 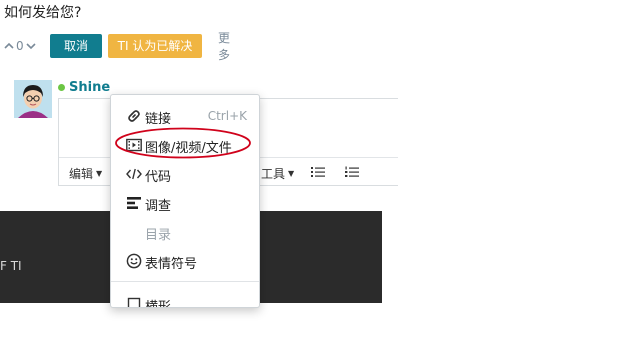 I want to click on menu-item-emoji: 表情符号, so click(x=185, y=261).